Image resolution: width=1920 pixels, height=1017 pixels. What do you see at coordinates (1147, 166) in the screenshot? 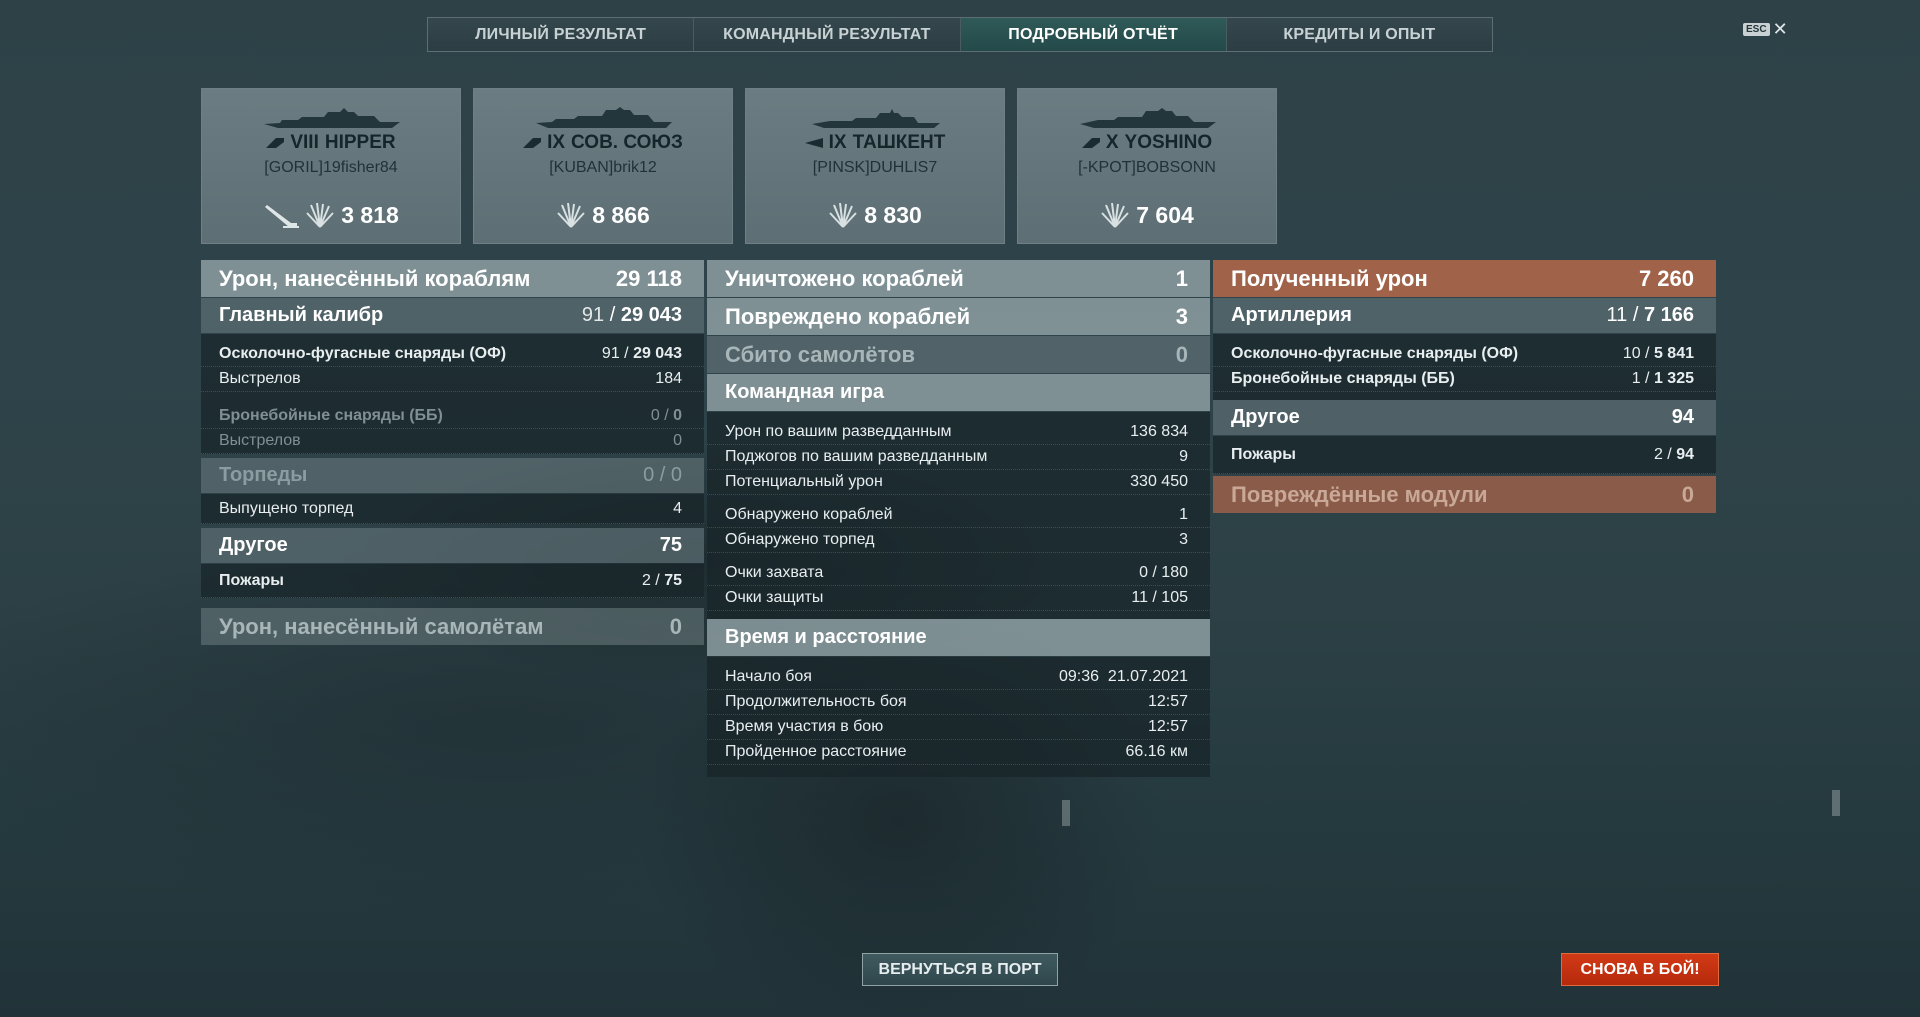
I see `ship-card: X YOSHINO [-KPOT]BOBSONN 7 604` at bounding box center [1147, 166].